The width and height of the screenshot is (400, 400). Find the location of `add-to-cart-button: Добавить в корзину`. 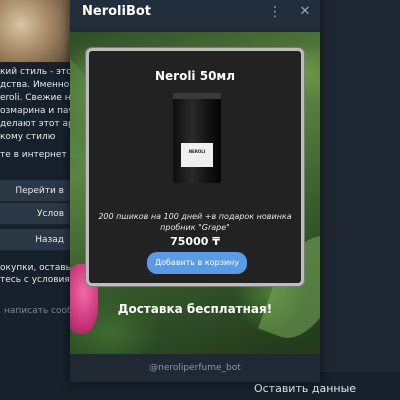

add-to-cart-button: Добавить в корзину is located at coordinates (197, 263).